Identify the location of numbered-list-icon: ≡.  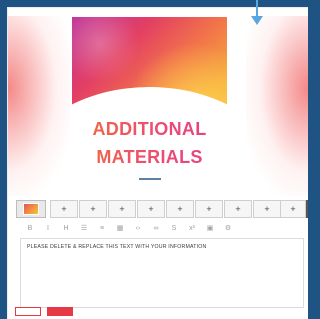
(102, 228).